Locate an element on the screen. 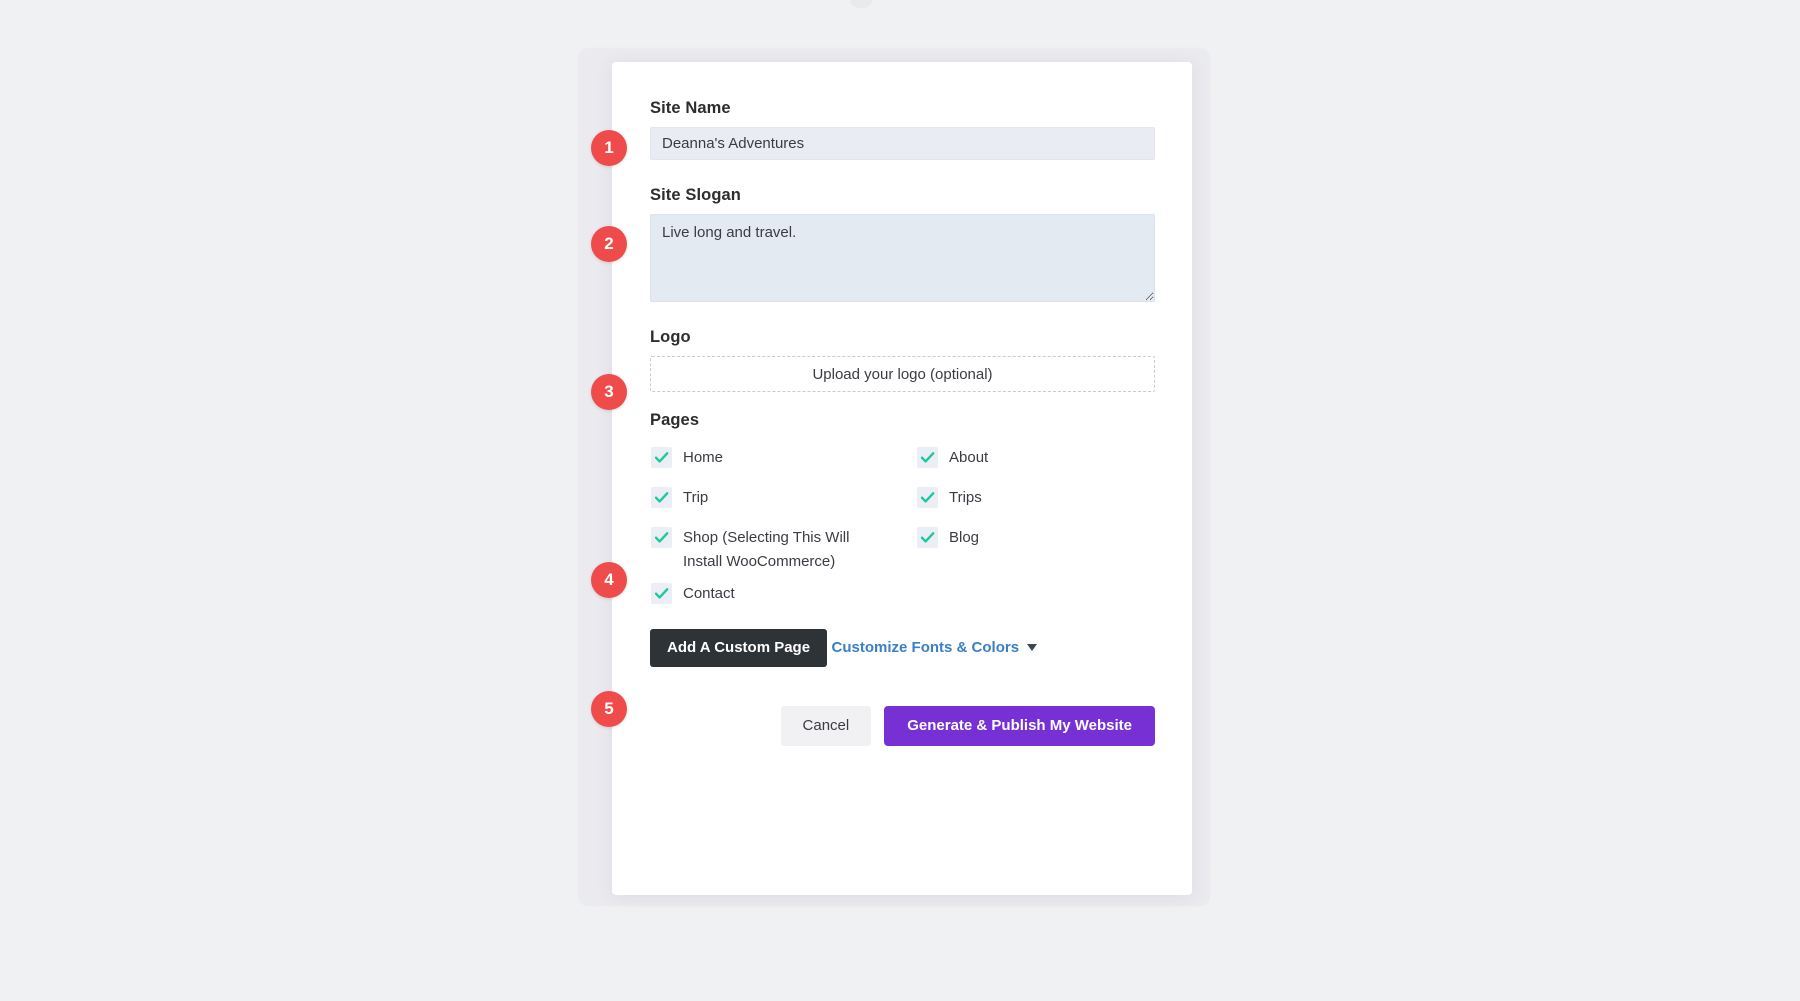  step-badge-4: 4 is located at coordinates (609, 580).